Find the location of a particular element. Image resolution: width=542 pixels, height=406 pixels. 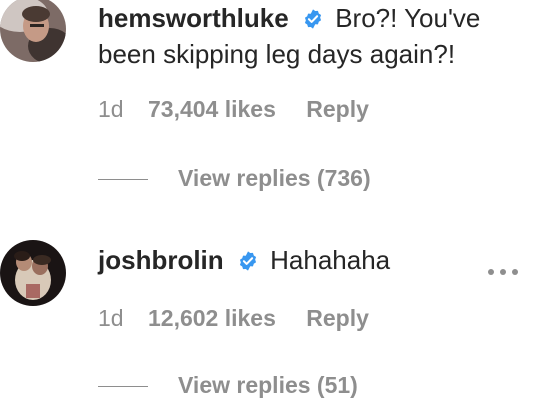

likes-count: 73,404 likes is located at coordinates (212, 109).